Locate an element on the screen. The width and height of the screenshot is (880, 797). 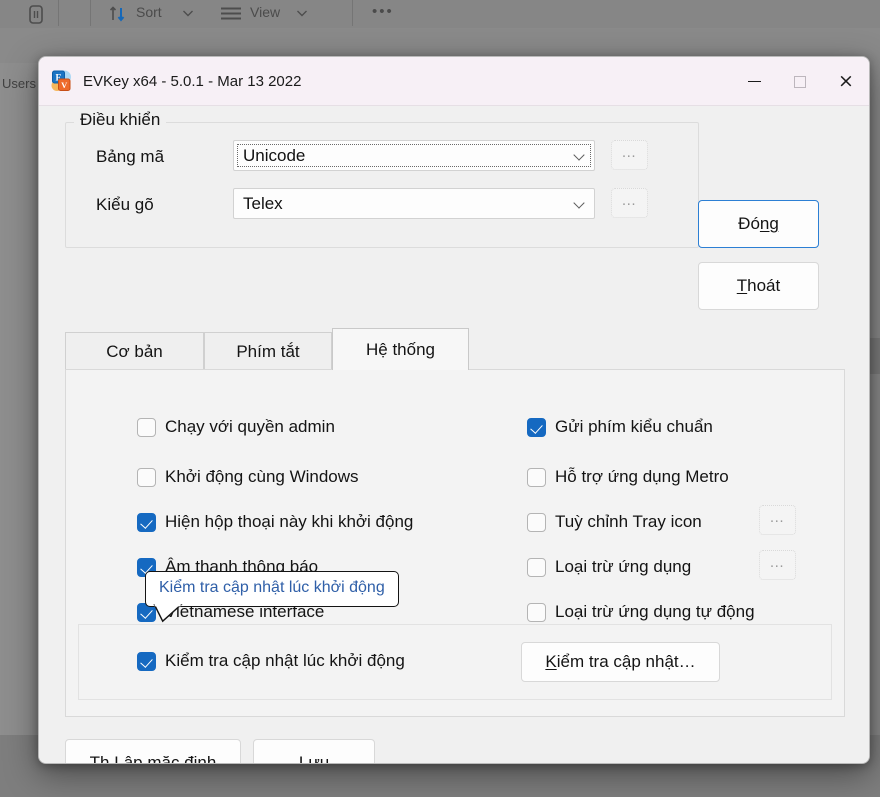
tab-label: Phím tắt is located at coordinates (268, 351).